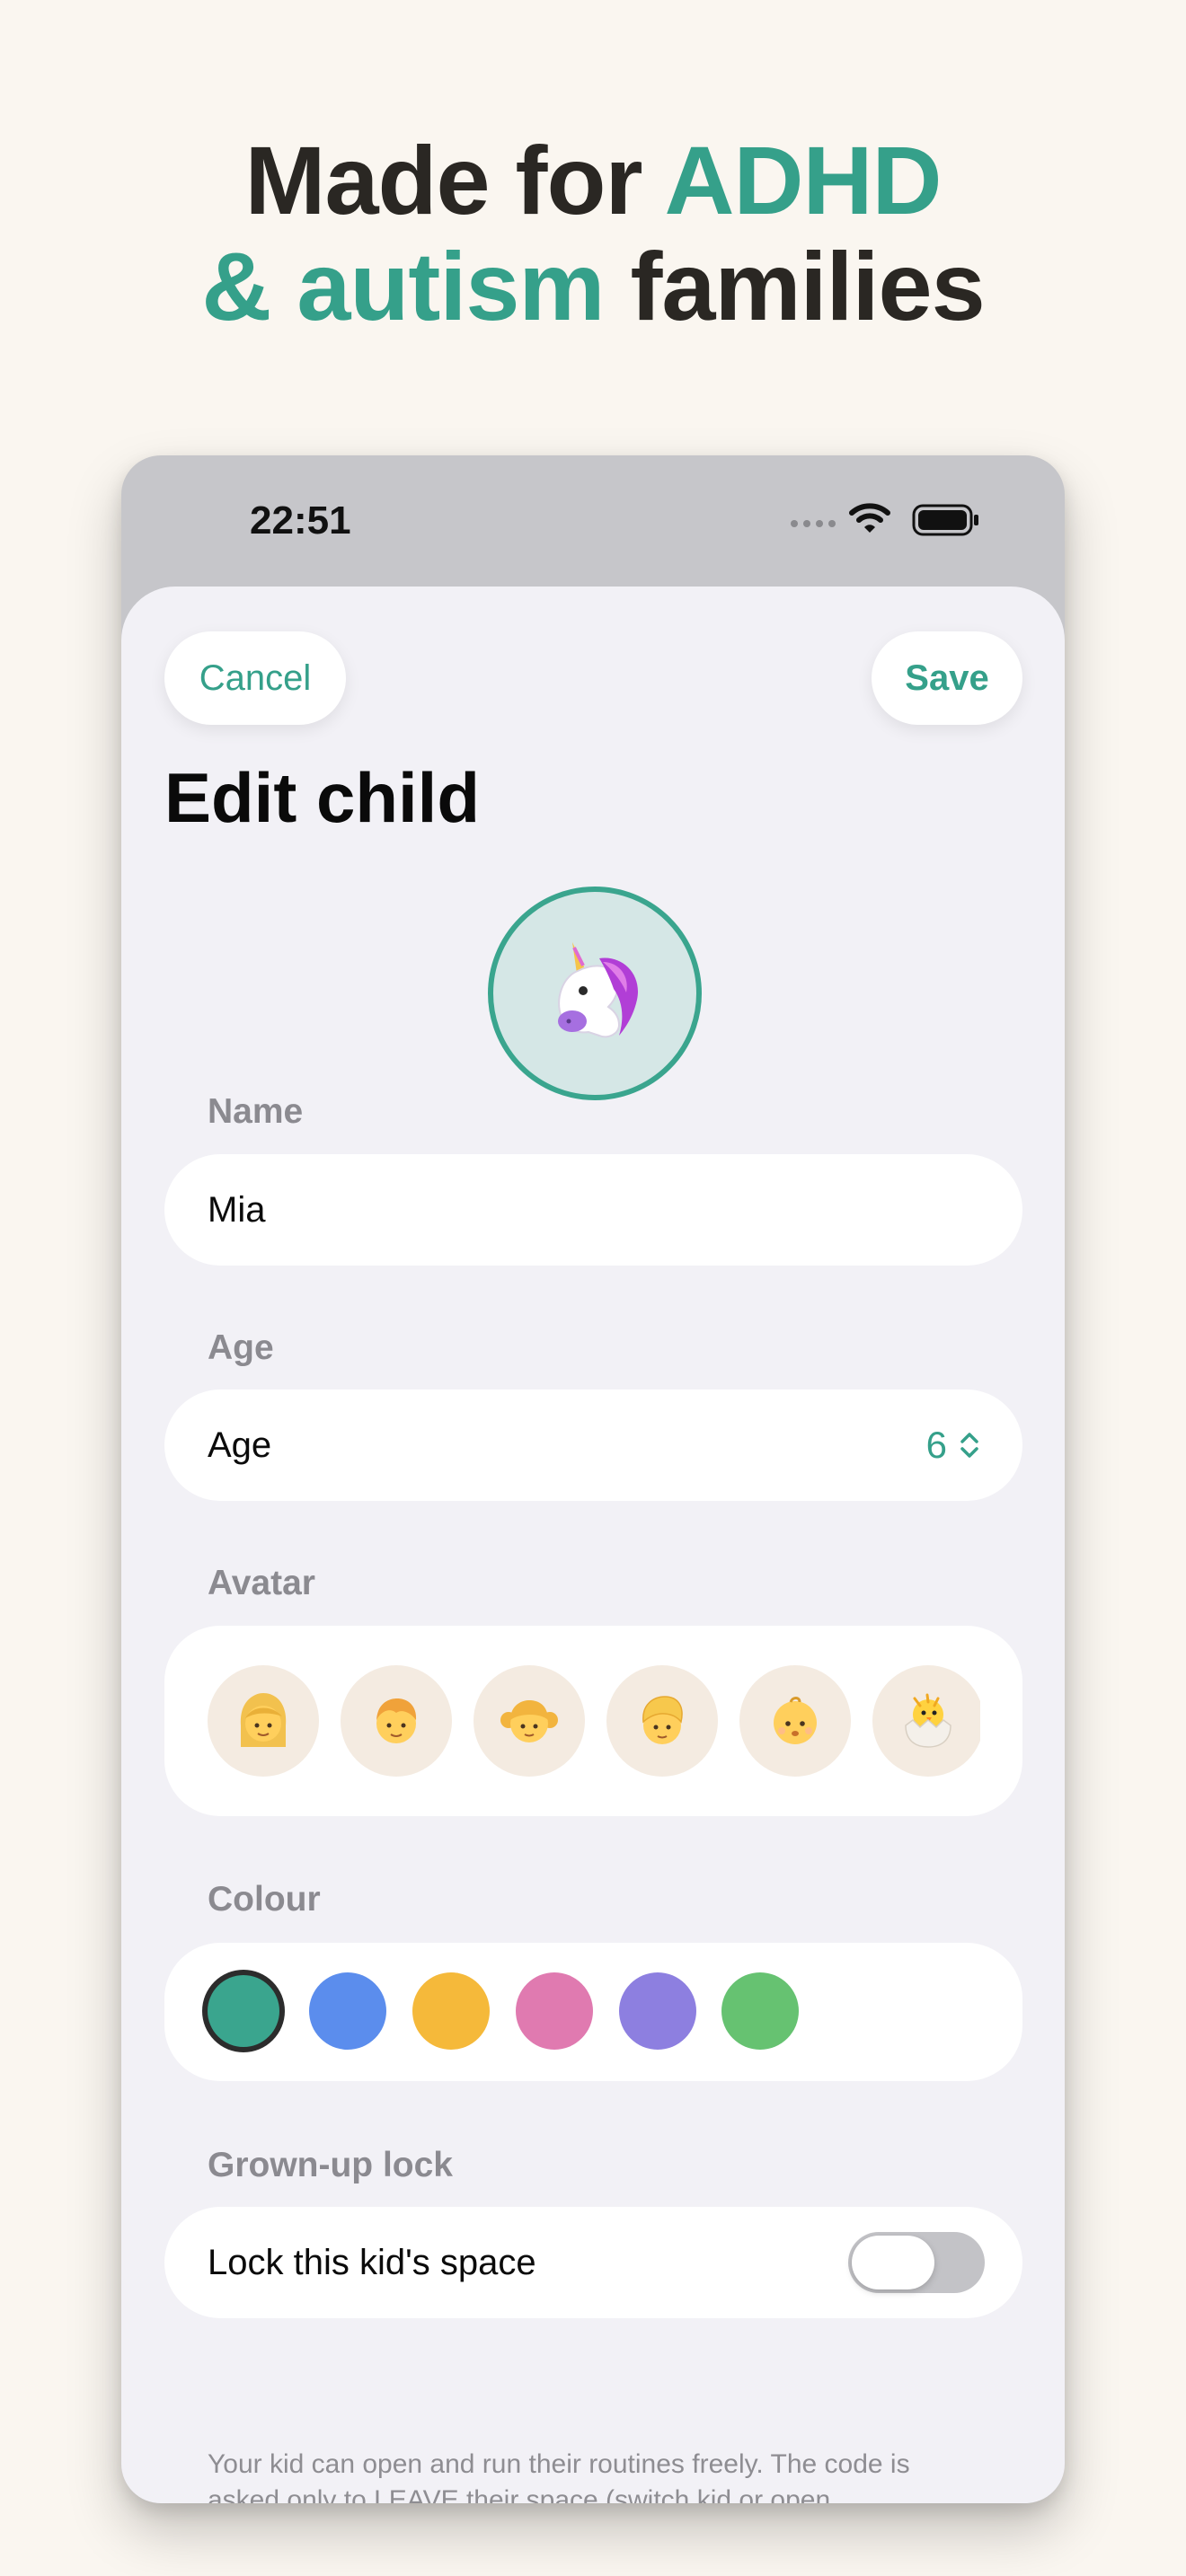 This screenshot has height=2576, width=1186. I want to click on colour-swatch-pink, so click(554, 2011).